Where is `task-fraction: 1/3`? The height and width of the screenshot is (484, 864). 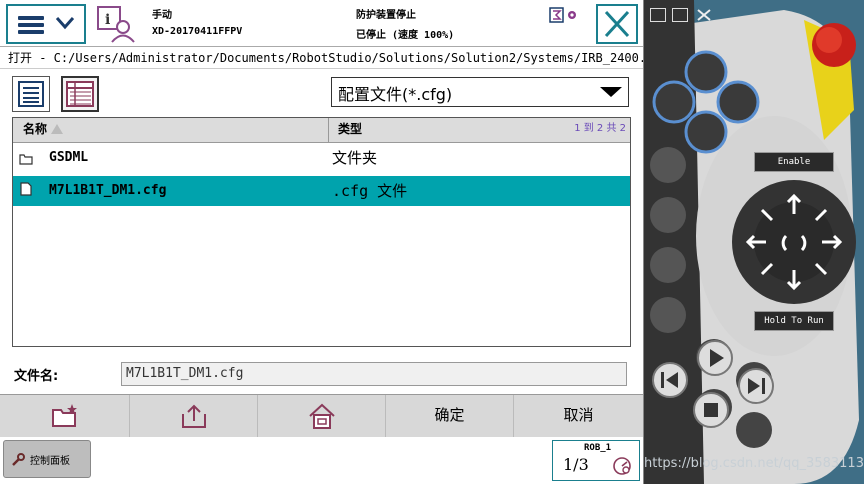 task-fraction: 1/3 is located at coordinates (576, 464).